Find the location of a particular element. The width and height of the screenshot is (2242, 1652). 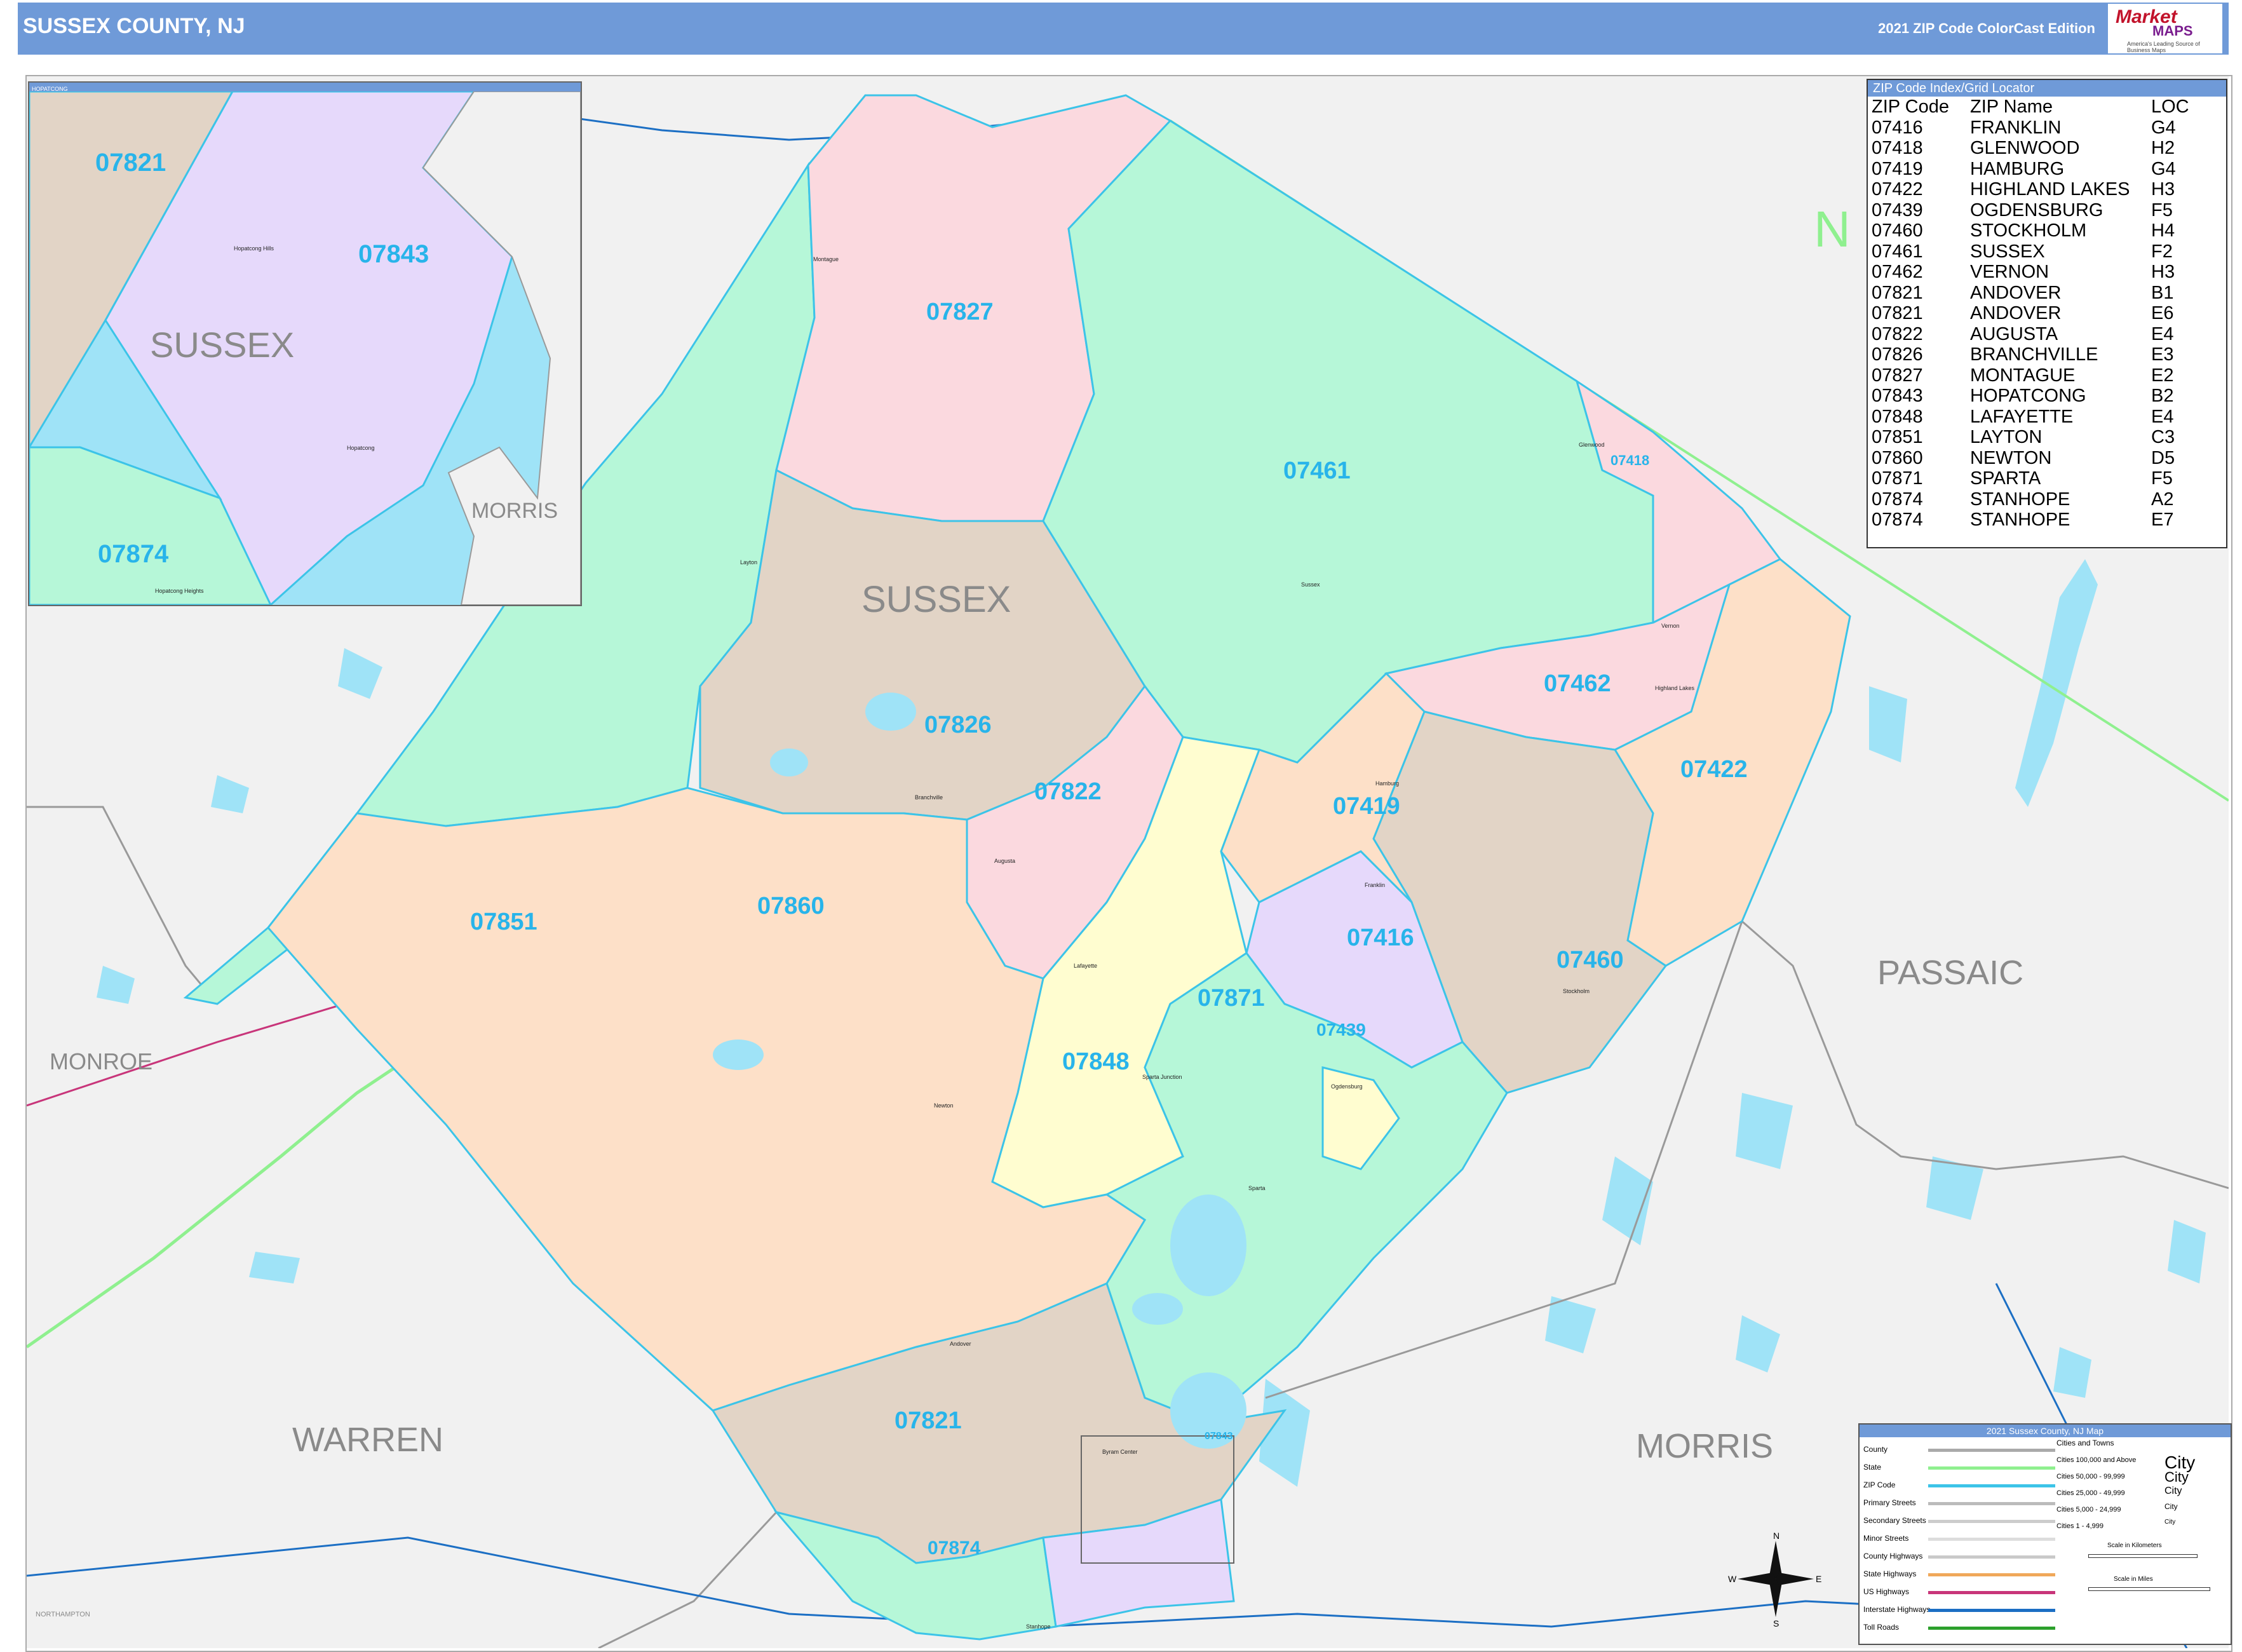

place-label: Sussex is located at coordinates (1310, 584).